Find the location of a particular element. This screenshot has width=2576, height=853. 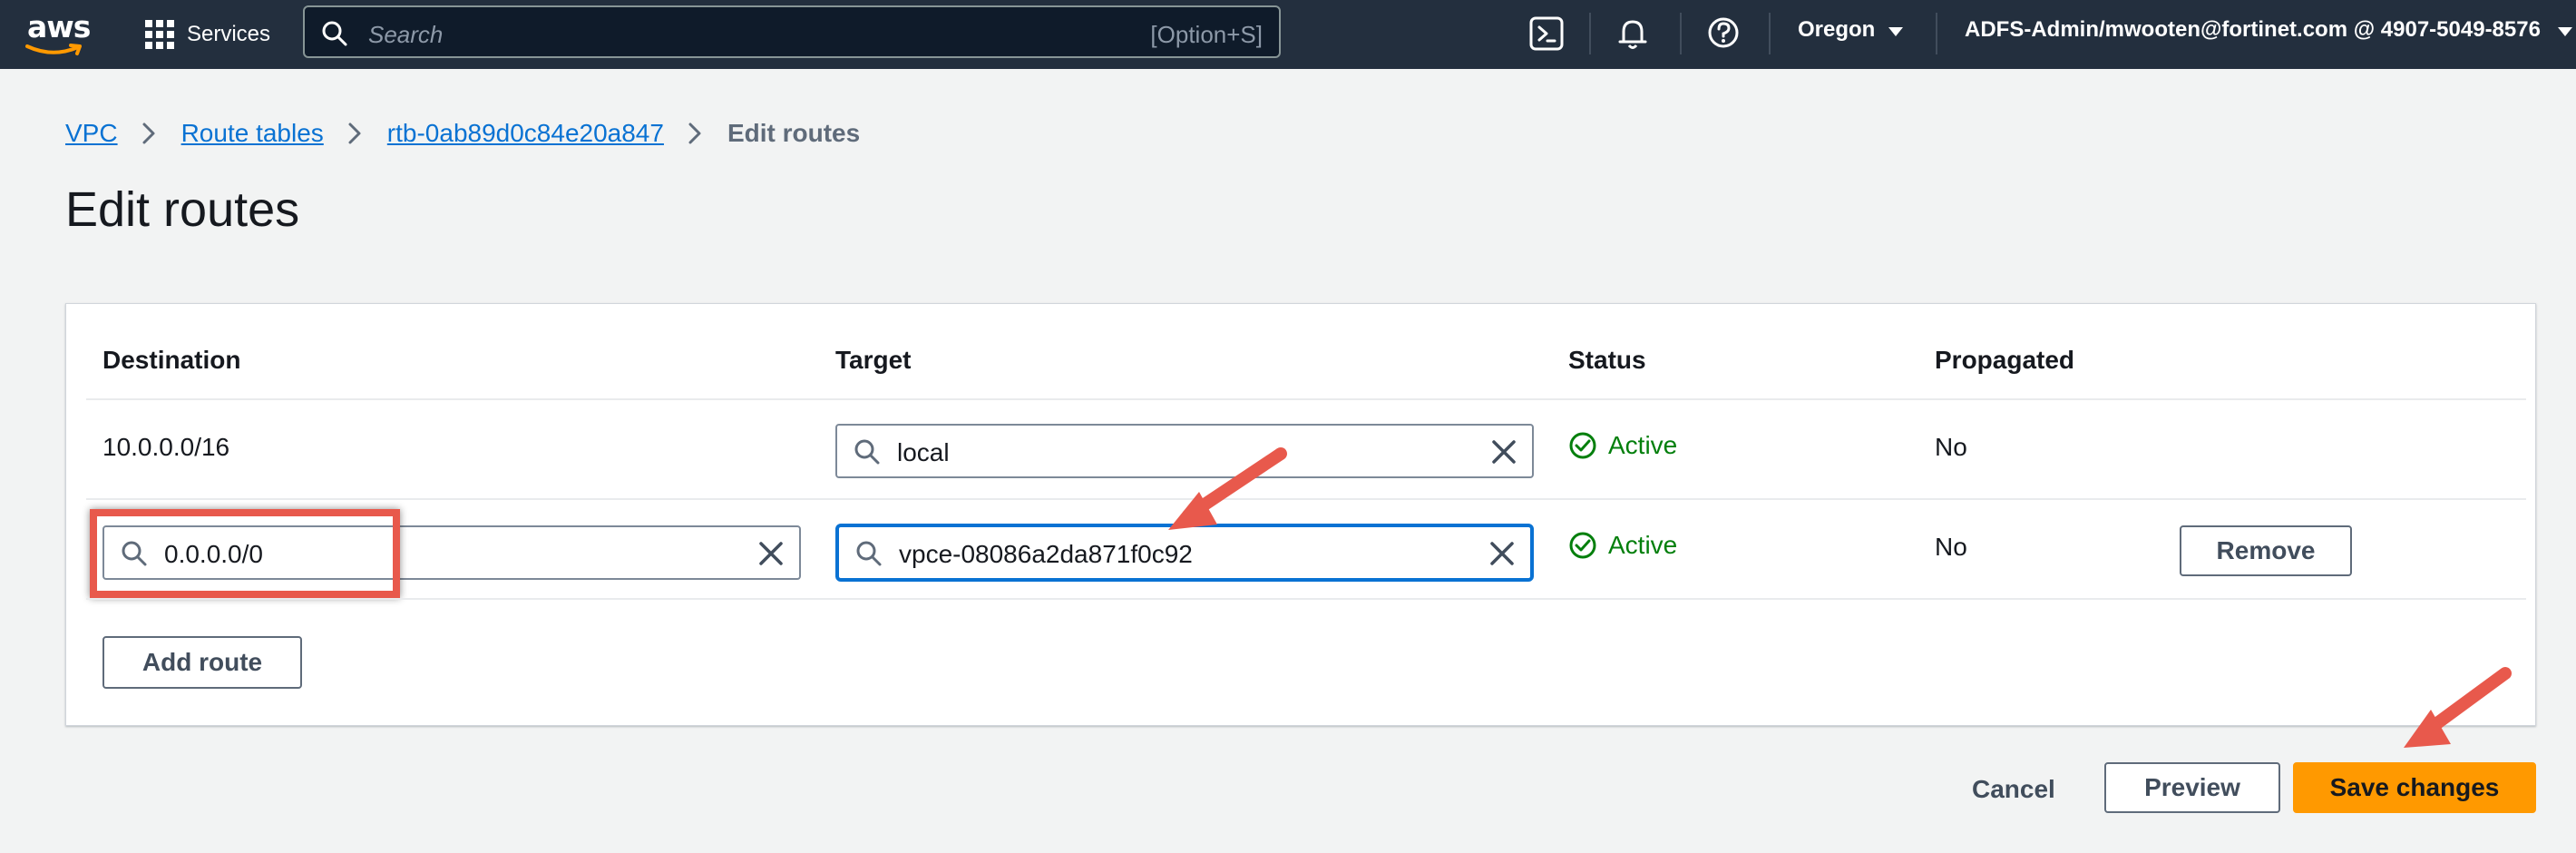

services-menu-button: Services is located at coordinates (207, 34).